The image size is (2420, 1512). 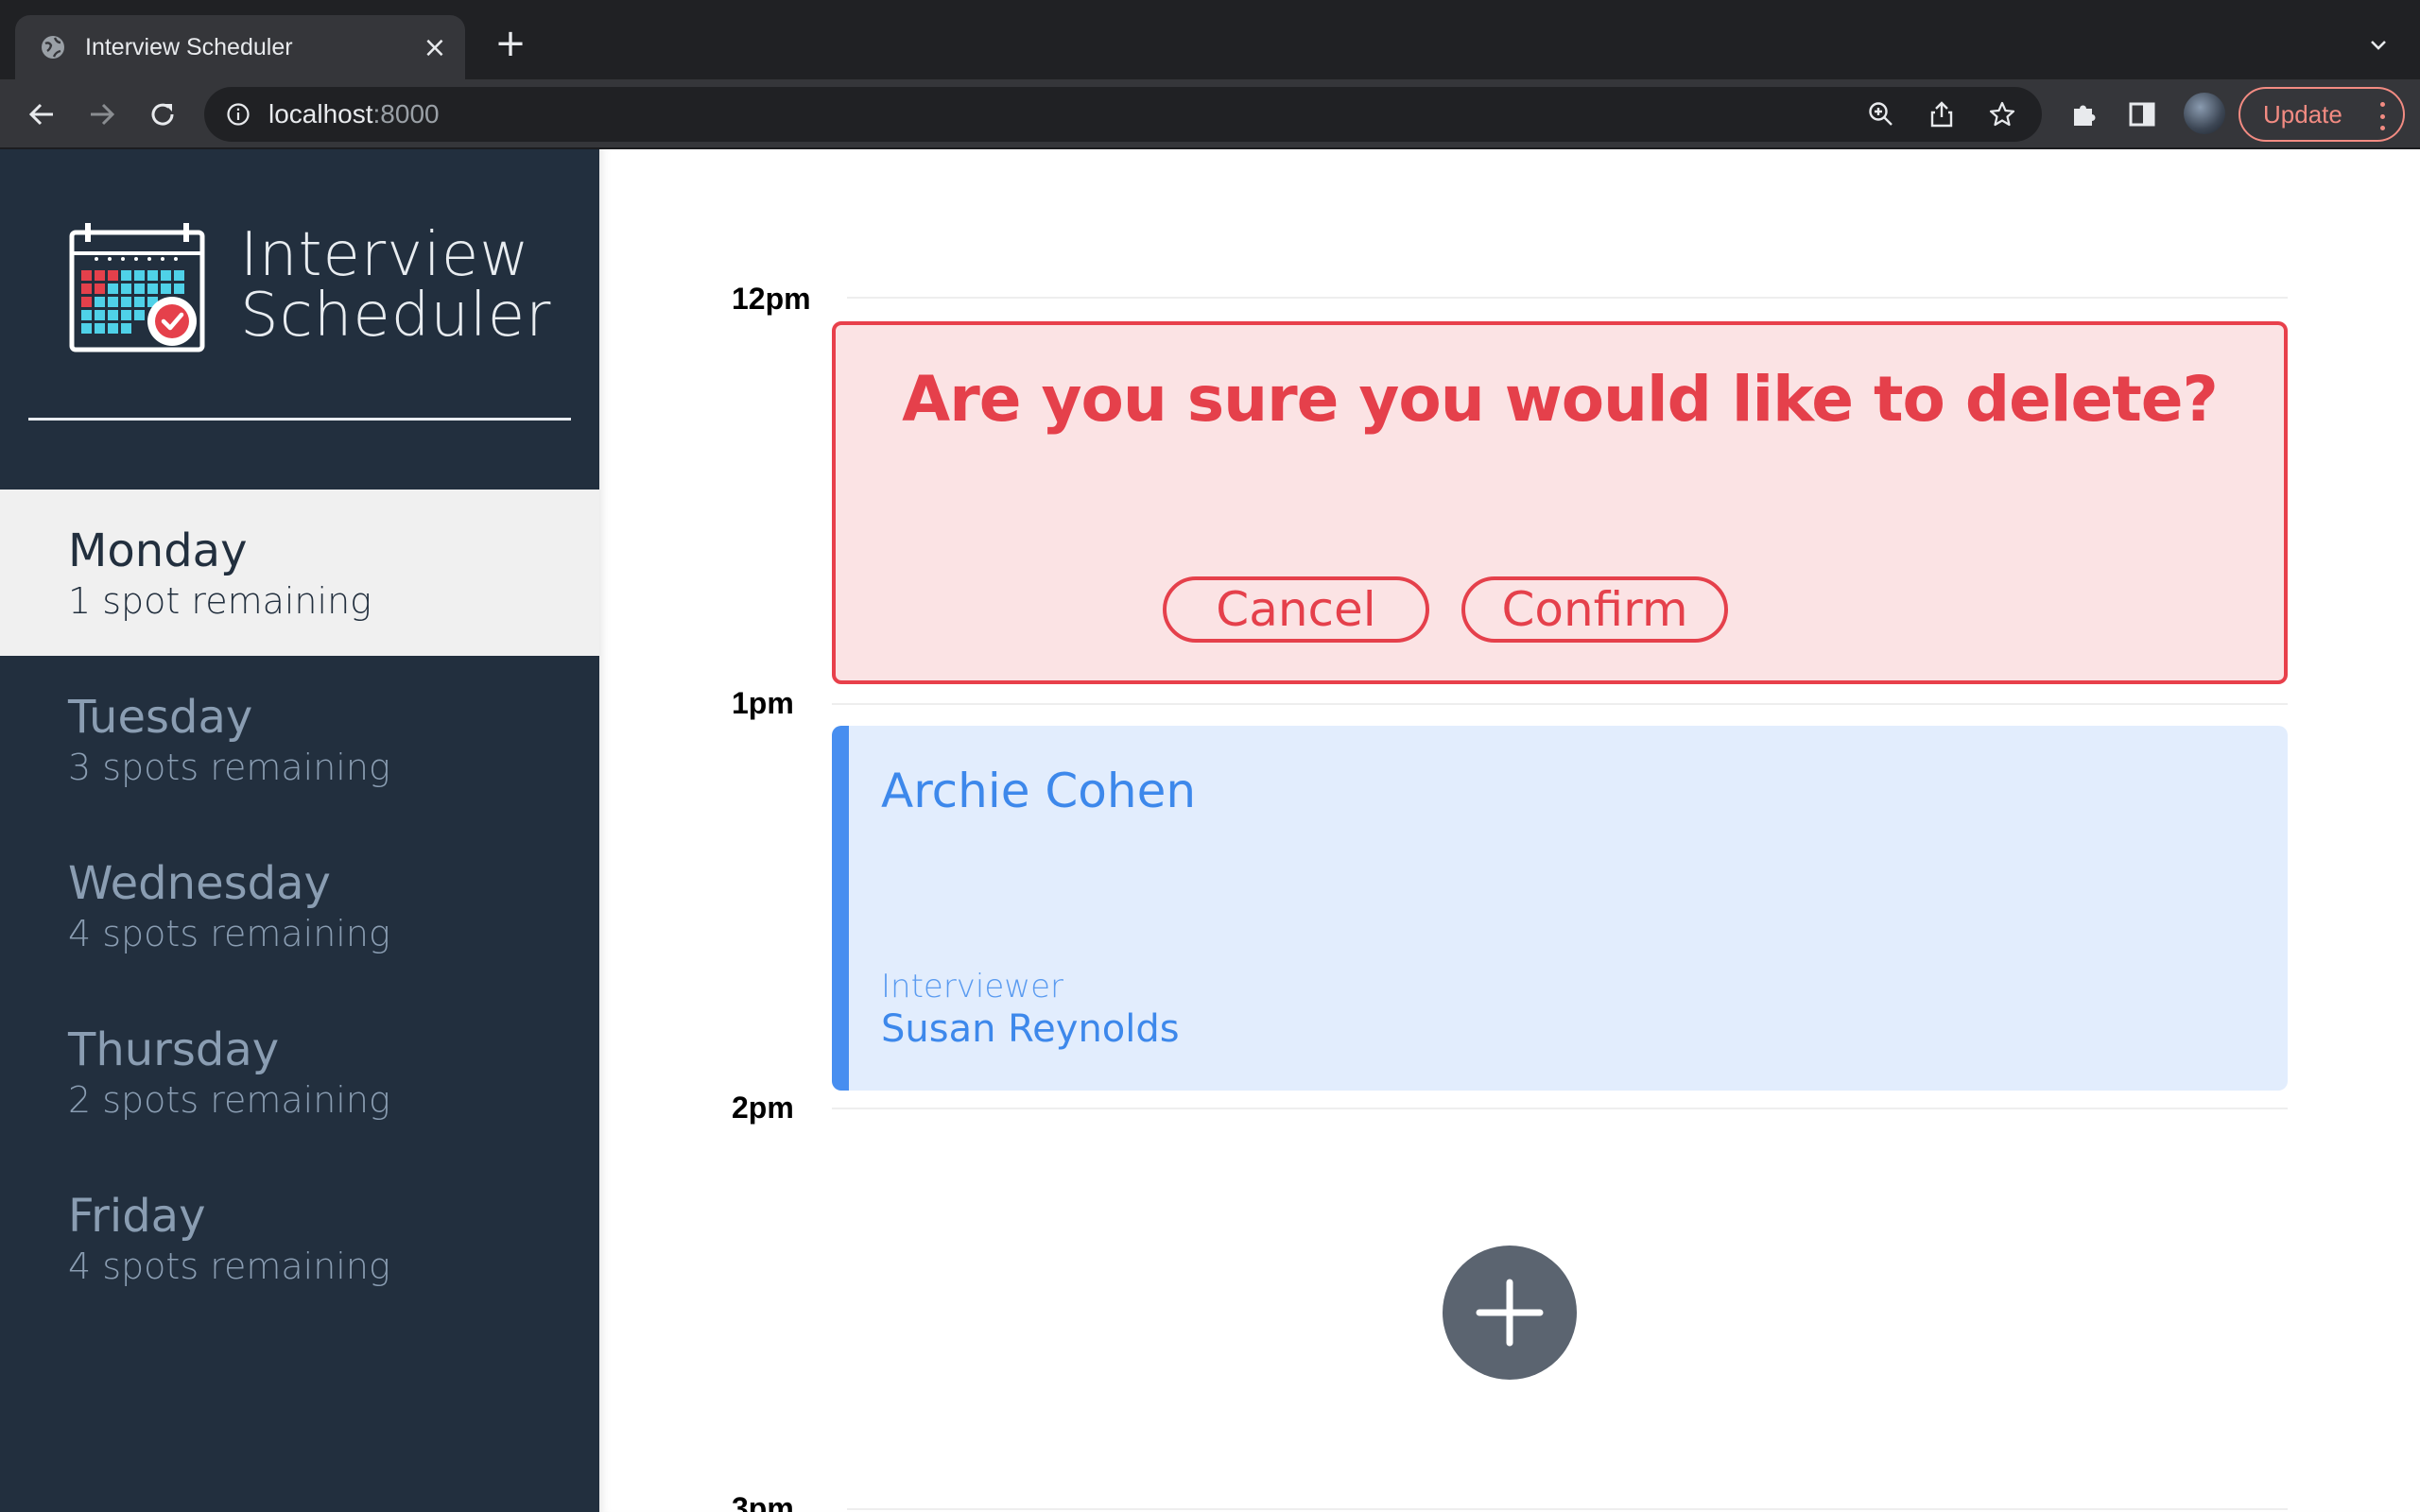 What do you see at coordinates (1881, 114) in the screenshot?
I see `zoom-icon` at bounding box center [1881, 114].